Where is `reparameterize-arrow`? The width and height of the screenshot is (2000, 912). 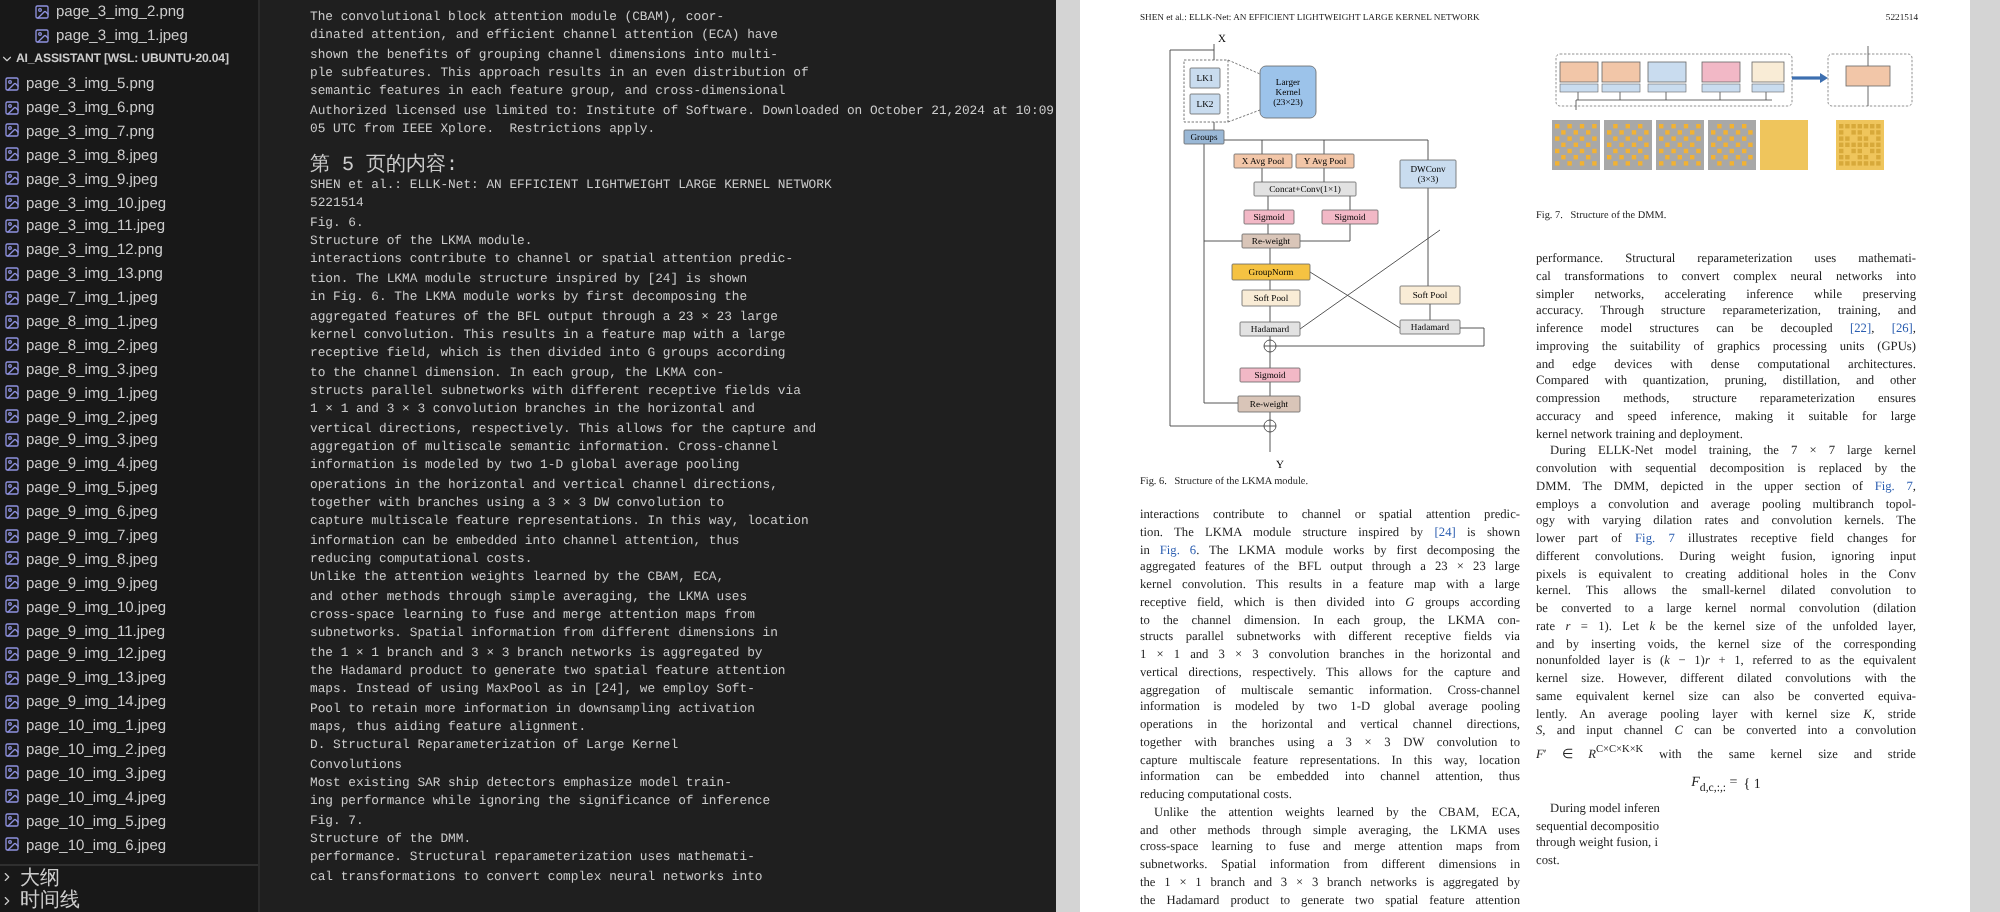
reparameterize-arrow is located at coordinates (1810, 78).